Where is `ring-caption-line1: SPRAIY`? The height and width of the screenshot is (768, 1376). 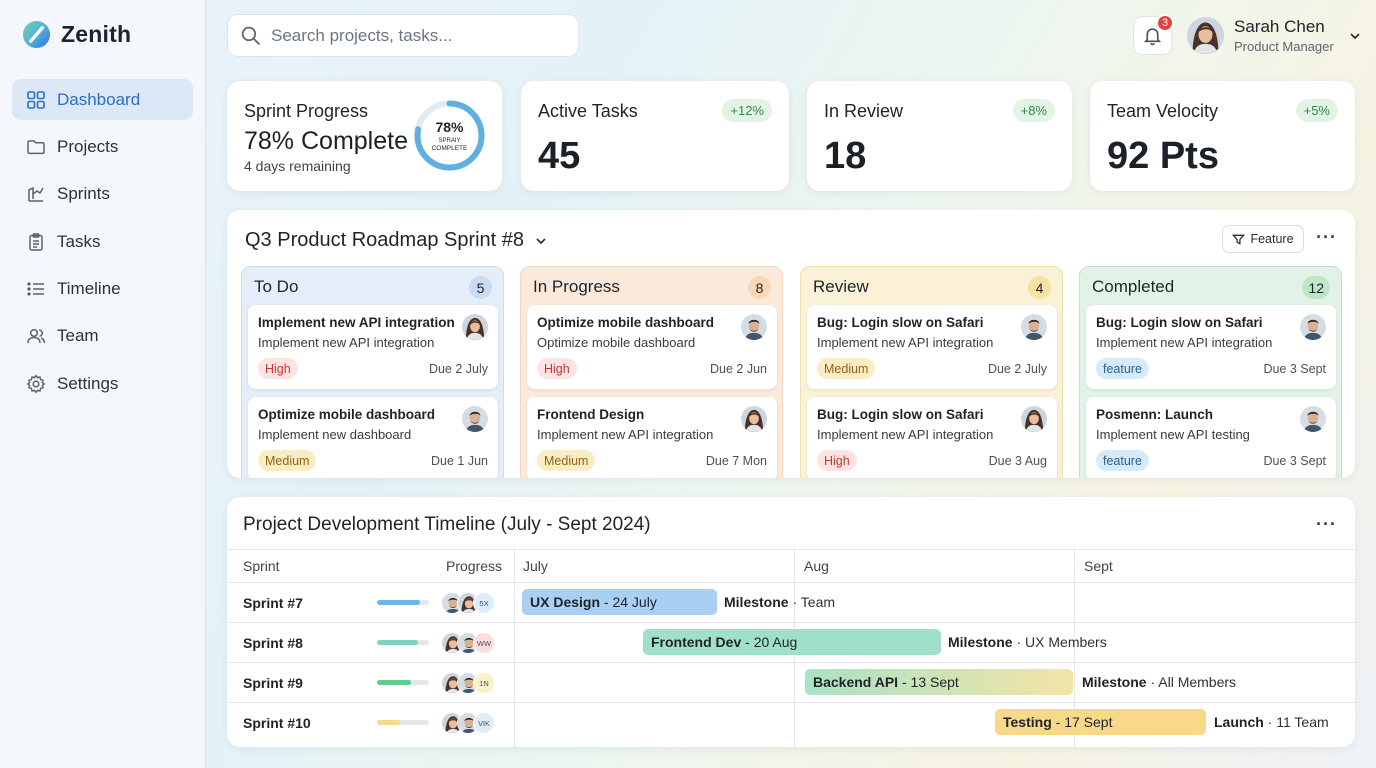
ring-caption-line1: SPRAIY is located at coordinates (449, 141).